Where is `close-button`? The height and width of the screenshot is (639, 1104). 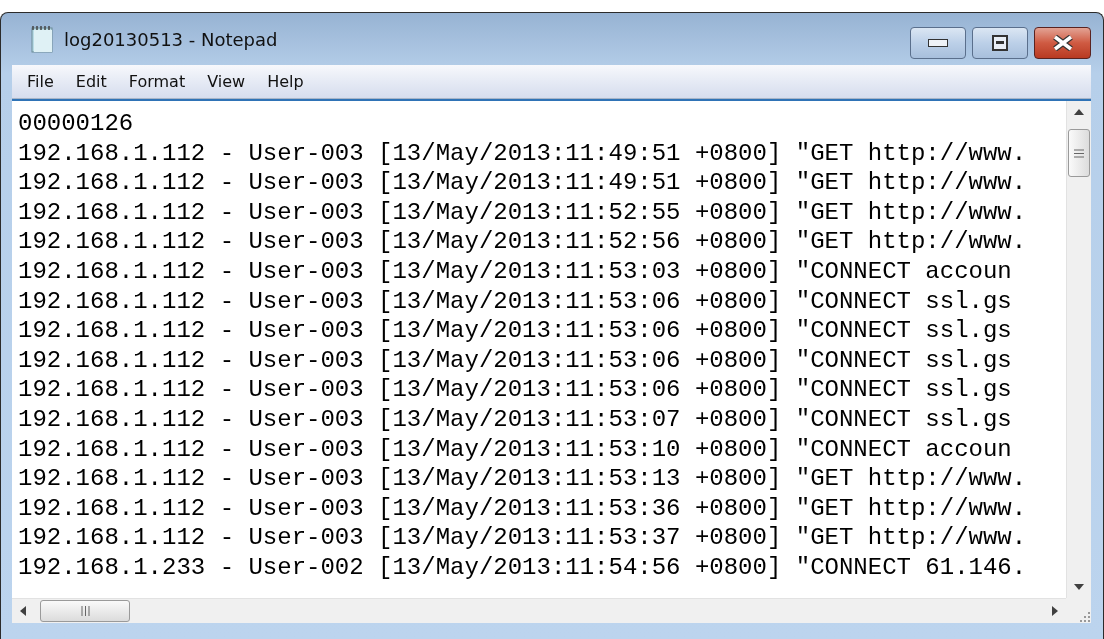
close-button is located at coordinates (1062, 43).